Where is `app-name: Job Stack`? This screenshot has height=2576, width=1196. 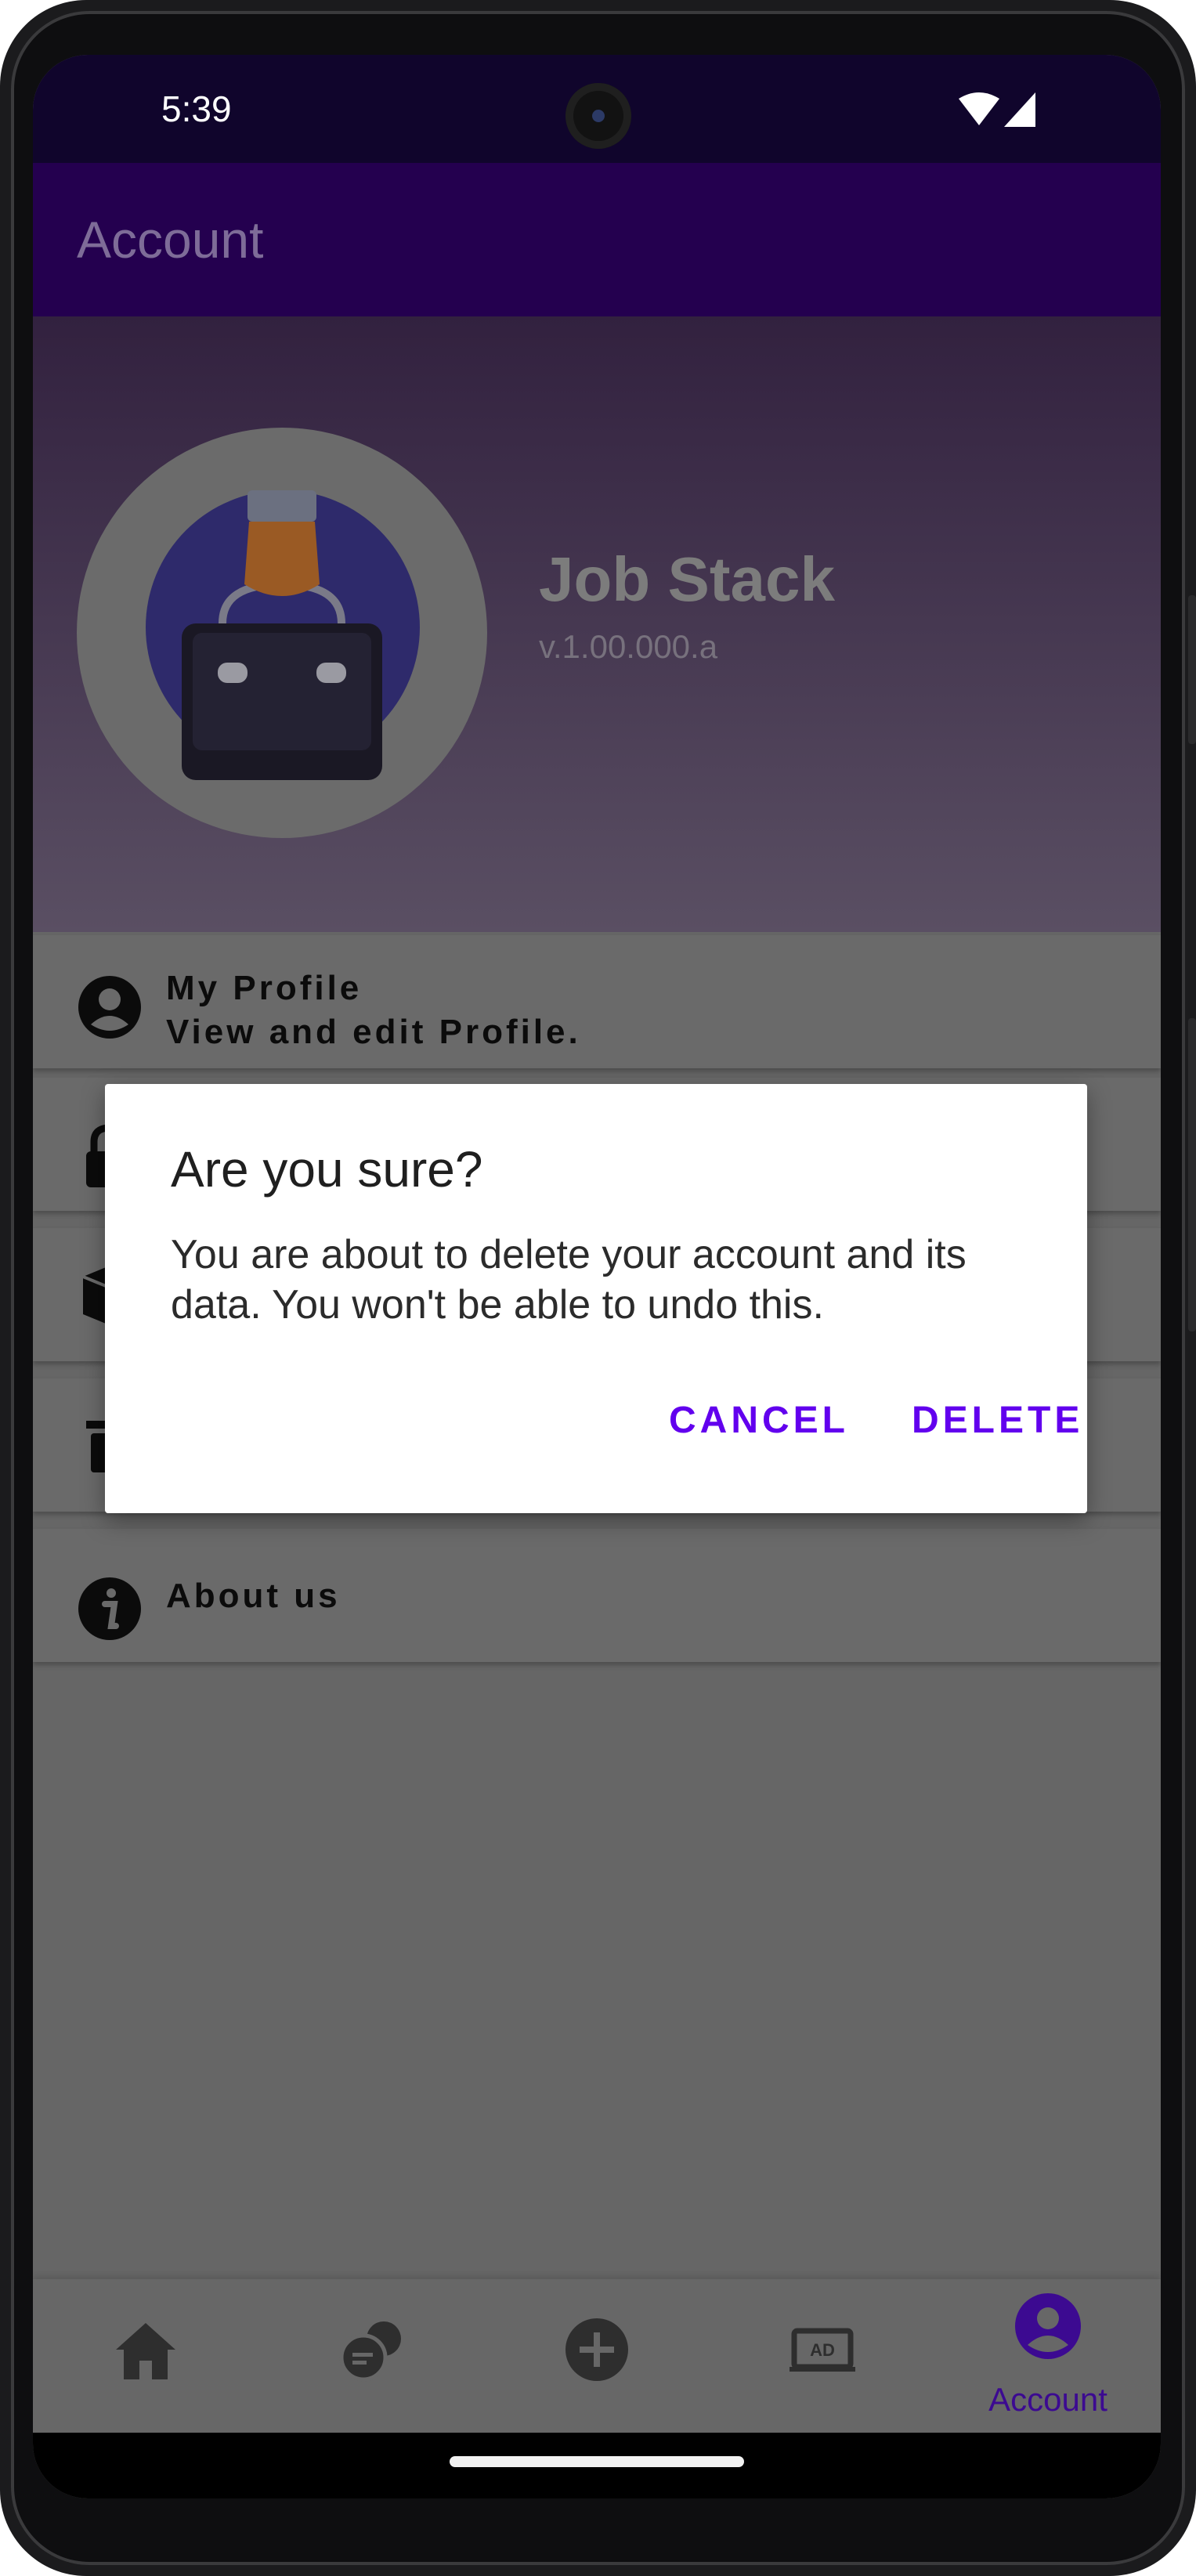 app-name: Job Stack is located at coordinates (687, 579).